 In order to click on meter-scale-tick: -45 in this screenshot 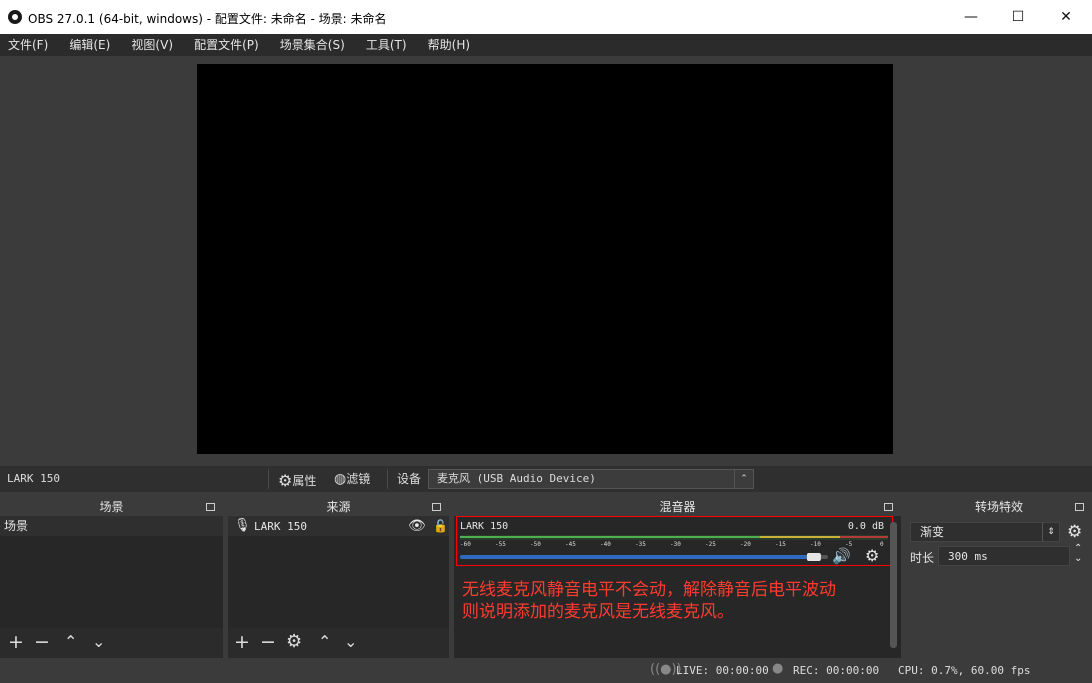, I will do `click(570, 544)`.